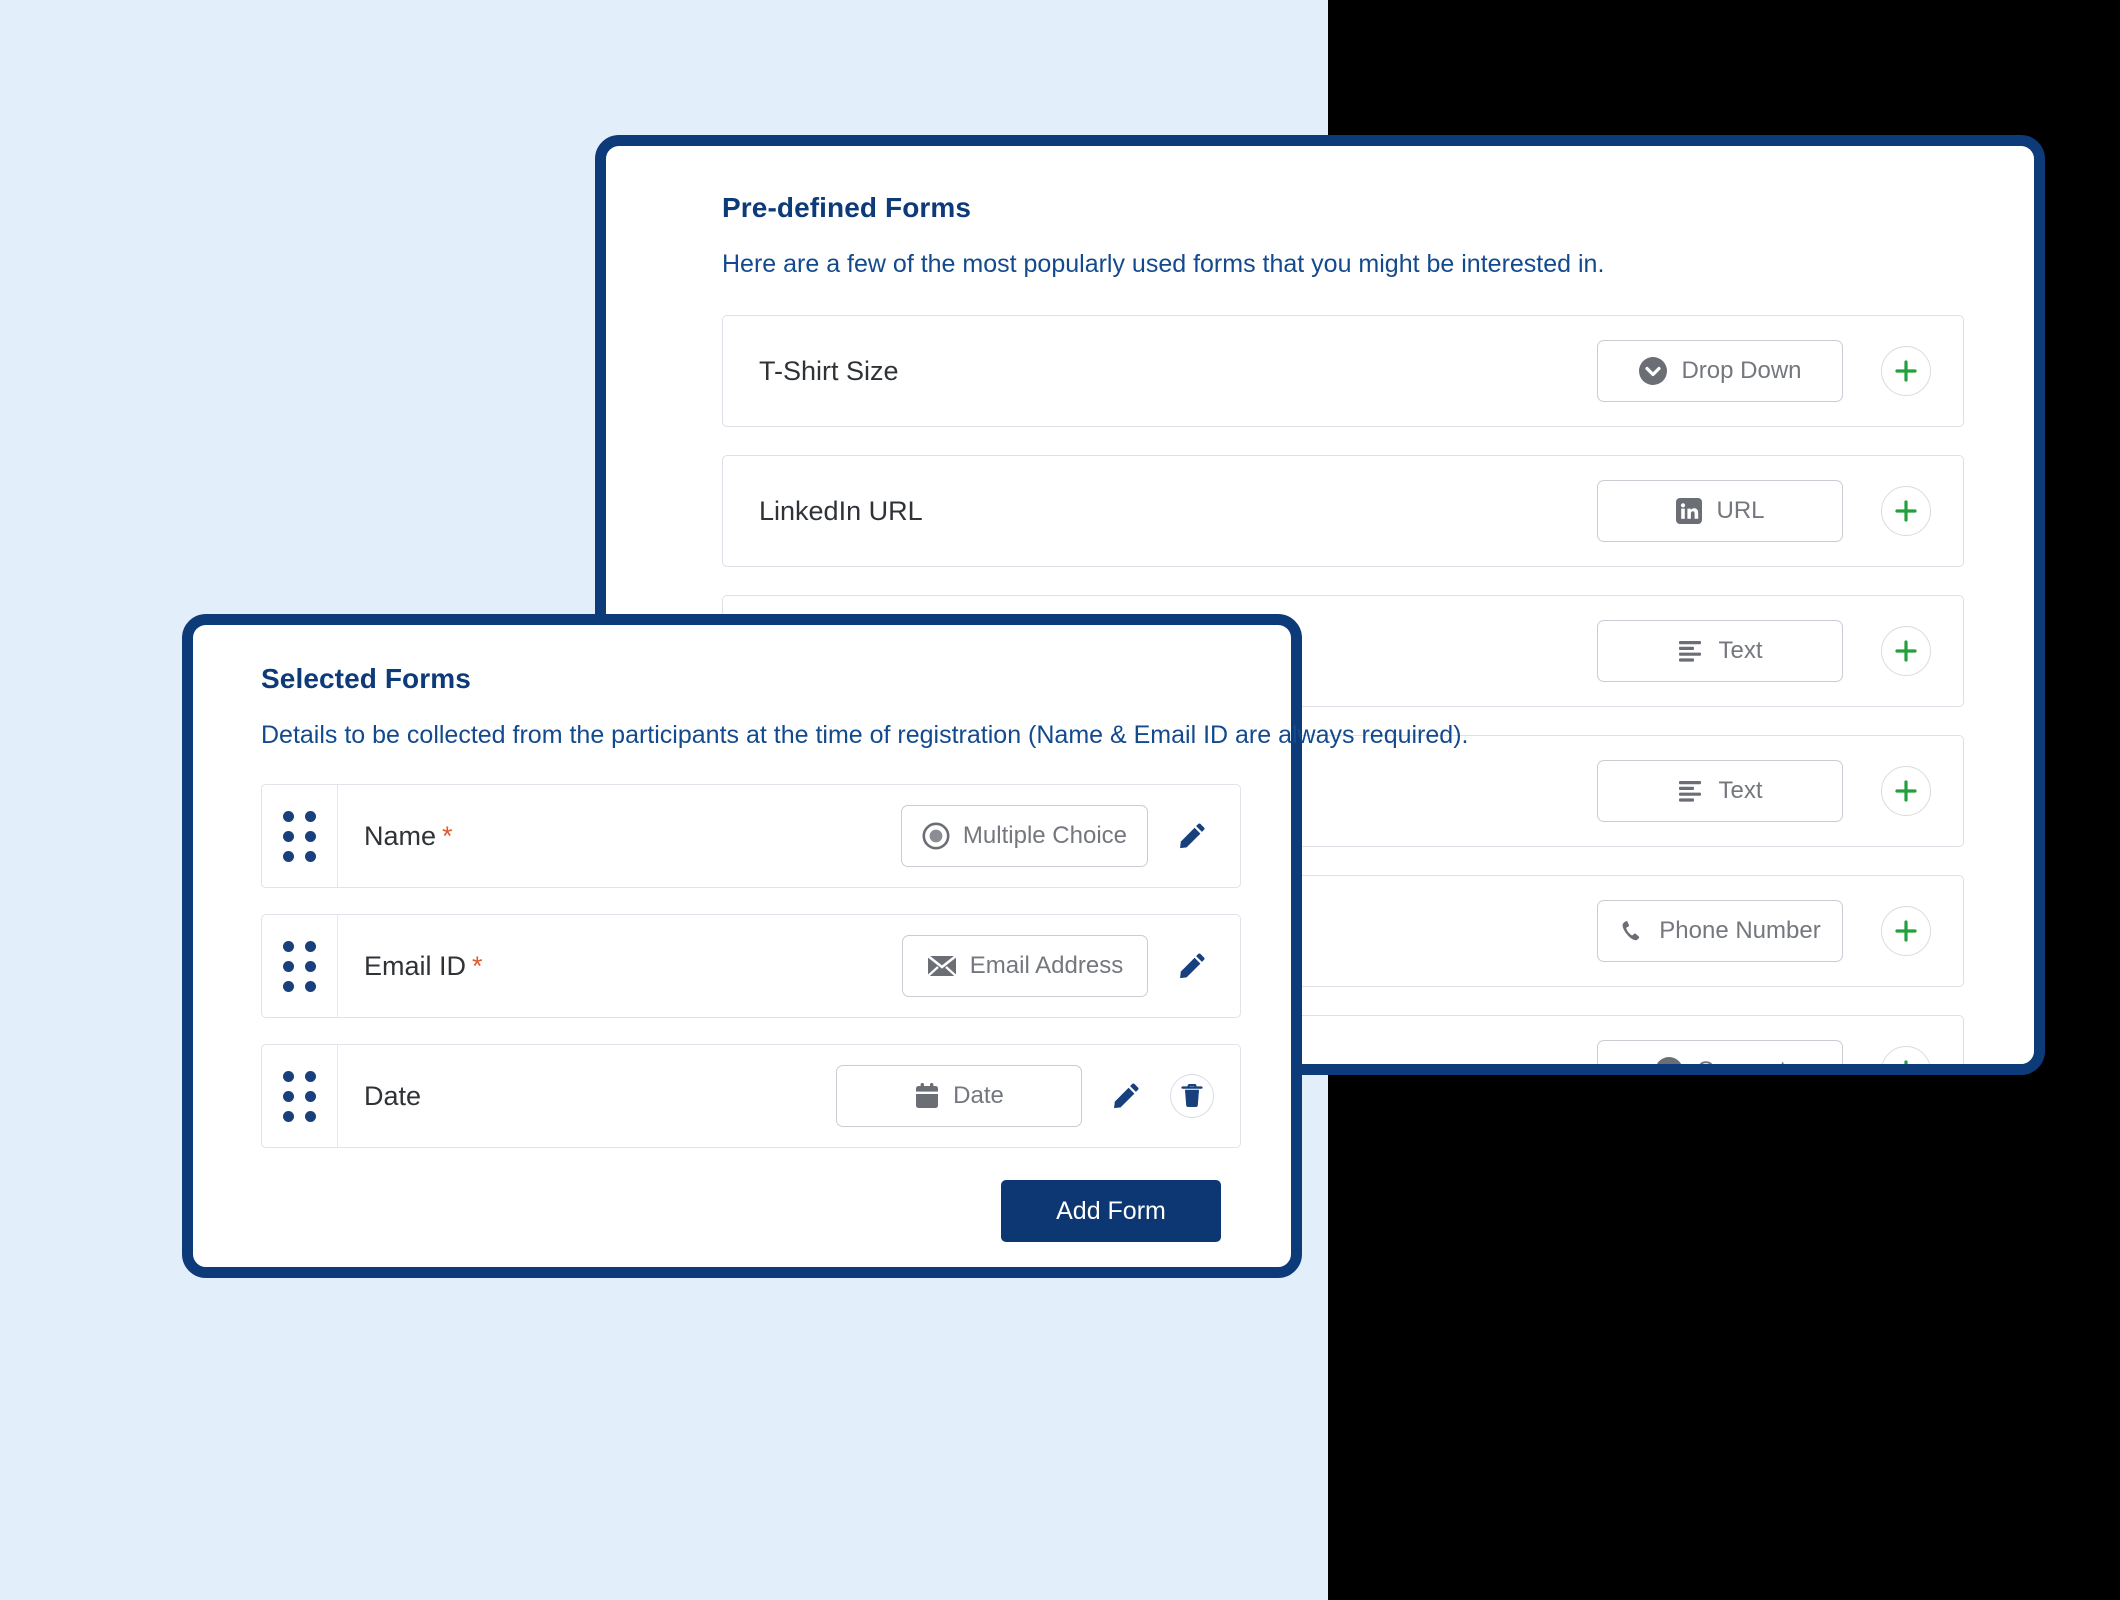  Describe the element at coordinates (1343, 511) in the screenshot. I see `predefined-row-linkedin-url: LinkedIn URL URL` at that location.